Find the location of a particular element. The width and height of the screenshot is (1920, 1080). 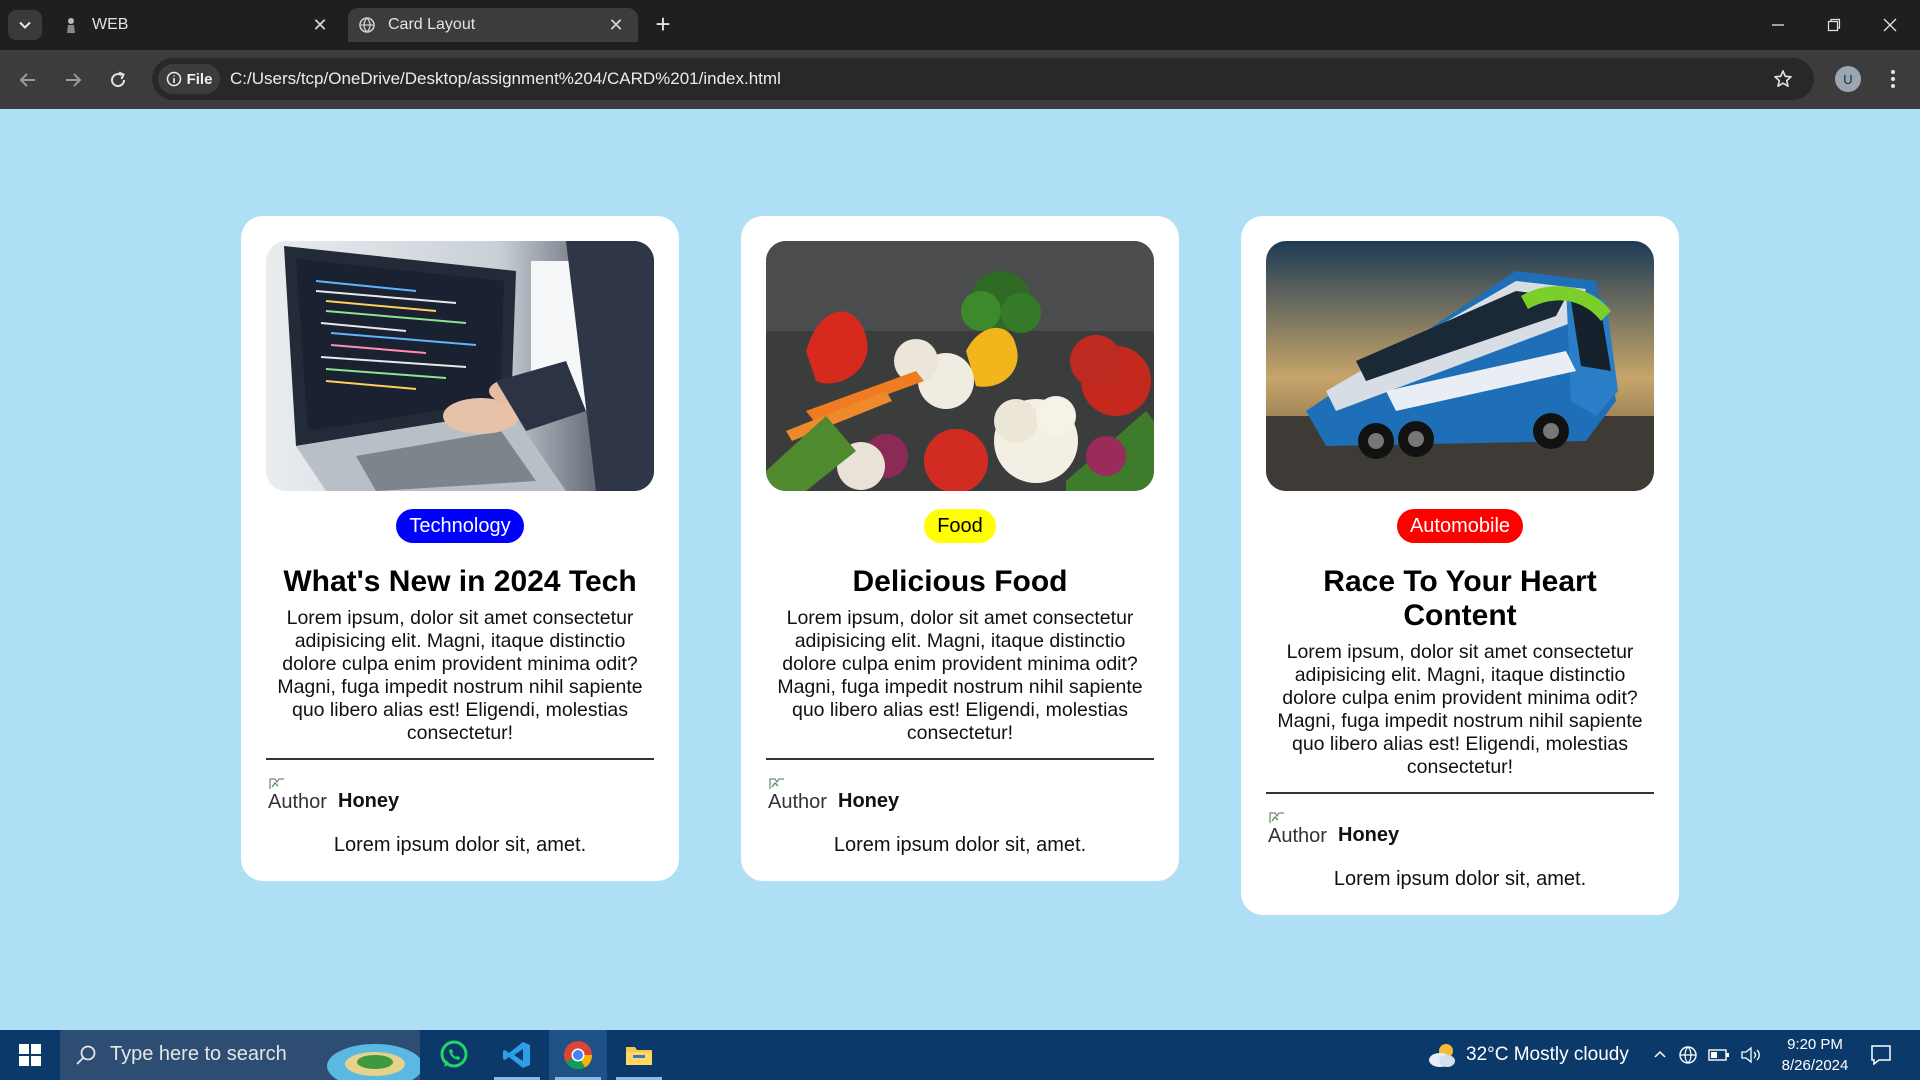

arrow-left-icon is located at coordinates (27, 80).